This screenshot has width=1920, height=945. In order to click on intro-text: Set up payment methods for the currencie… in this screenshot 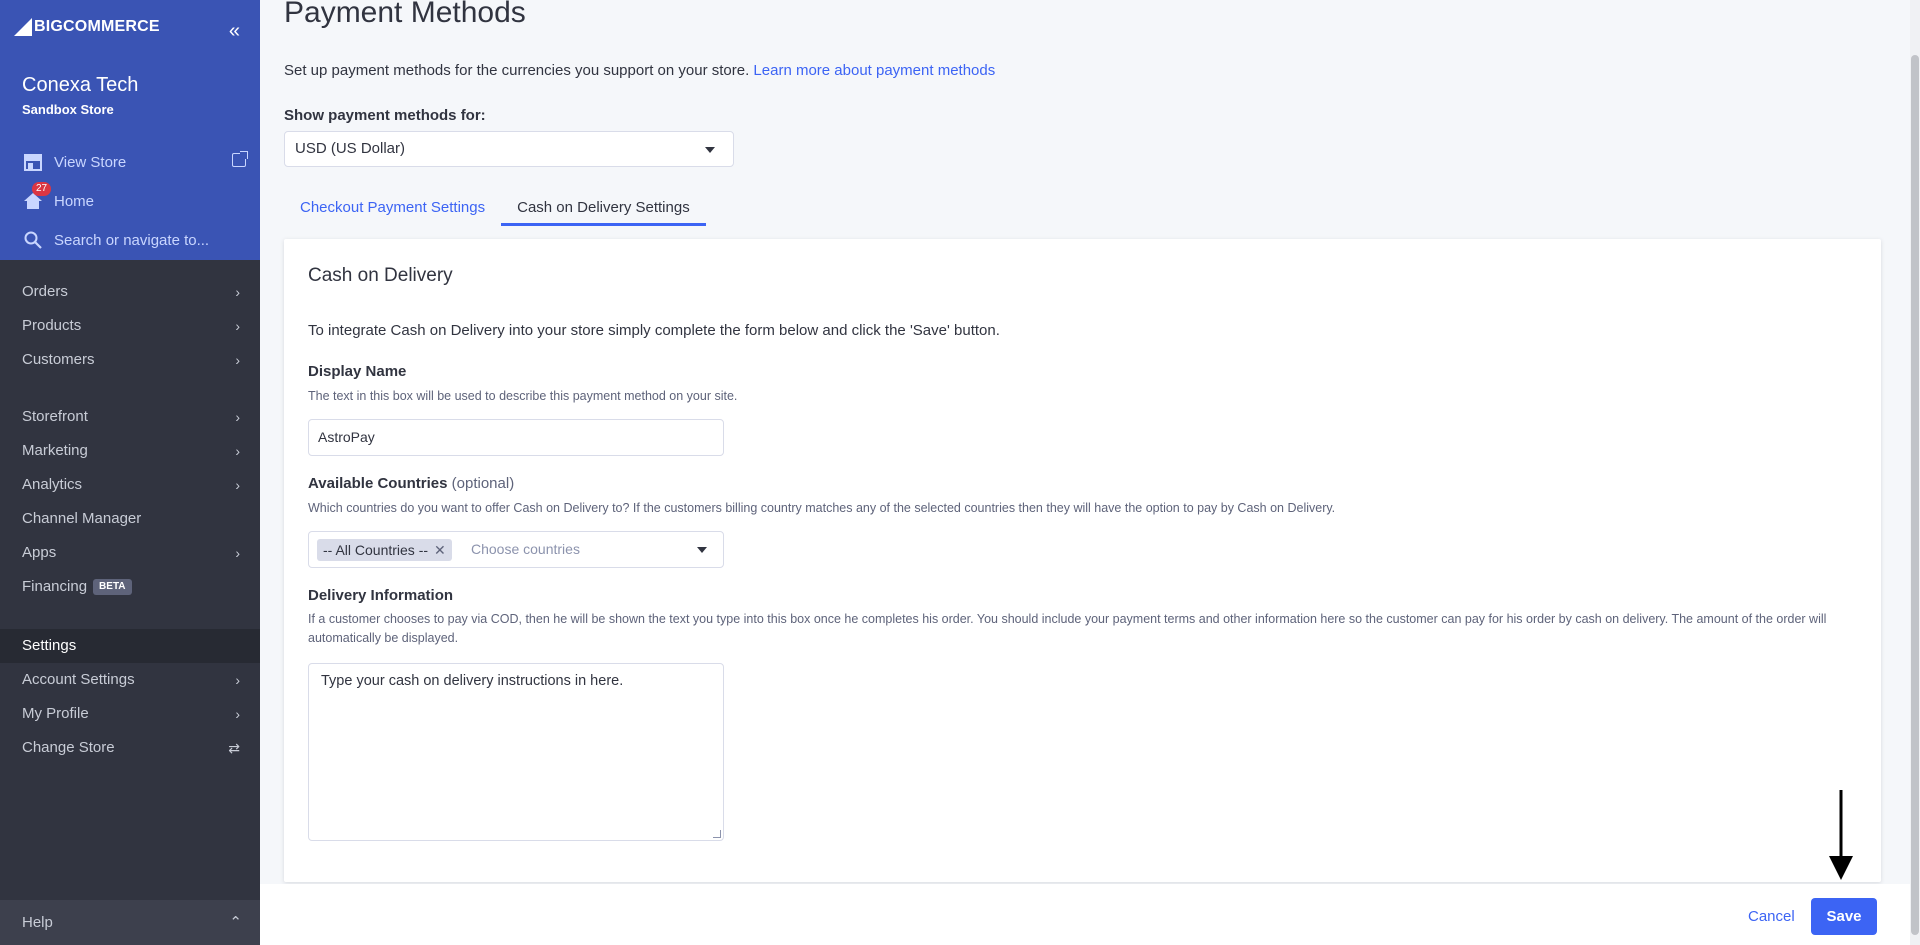, I will do `click(517, 70)`.